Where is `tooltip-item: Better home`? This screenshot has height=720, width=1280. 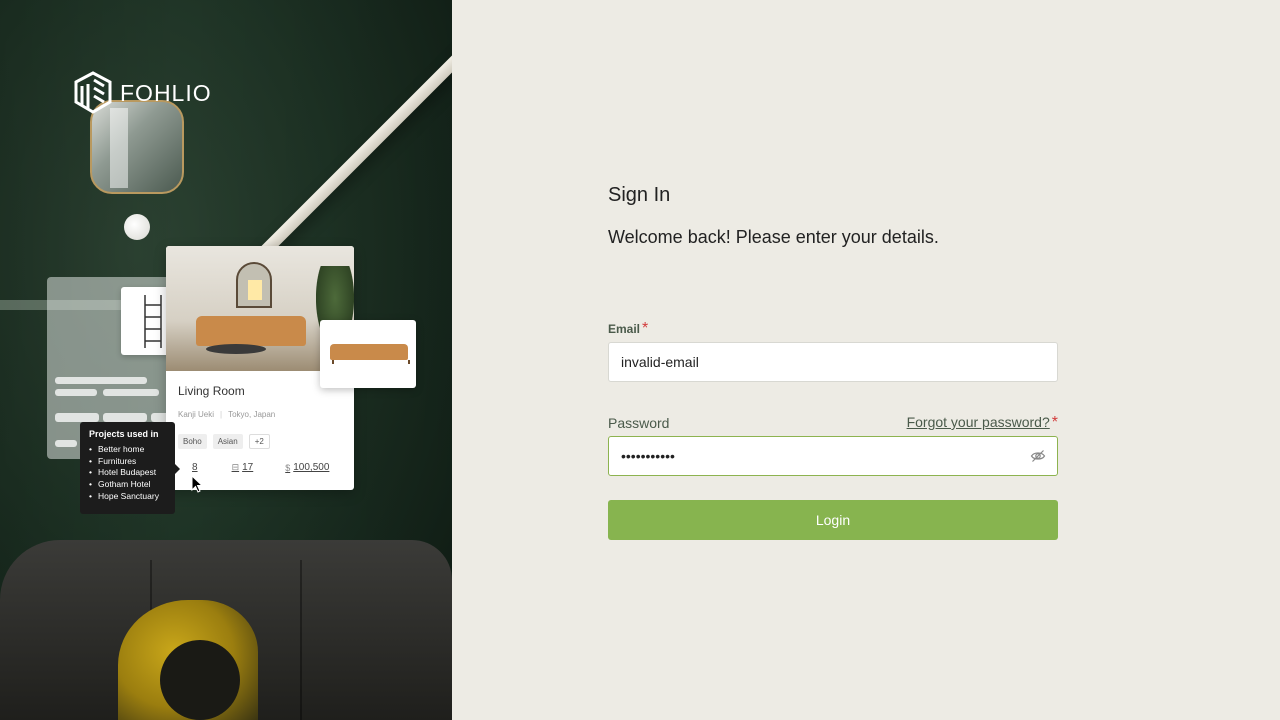
tooltip-item: Better home is located at coordinates (127, 450).